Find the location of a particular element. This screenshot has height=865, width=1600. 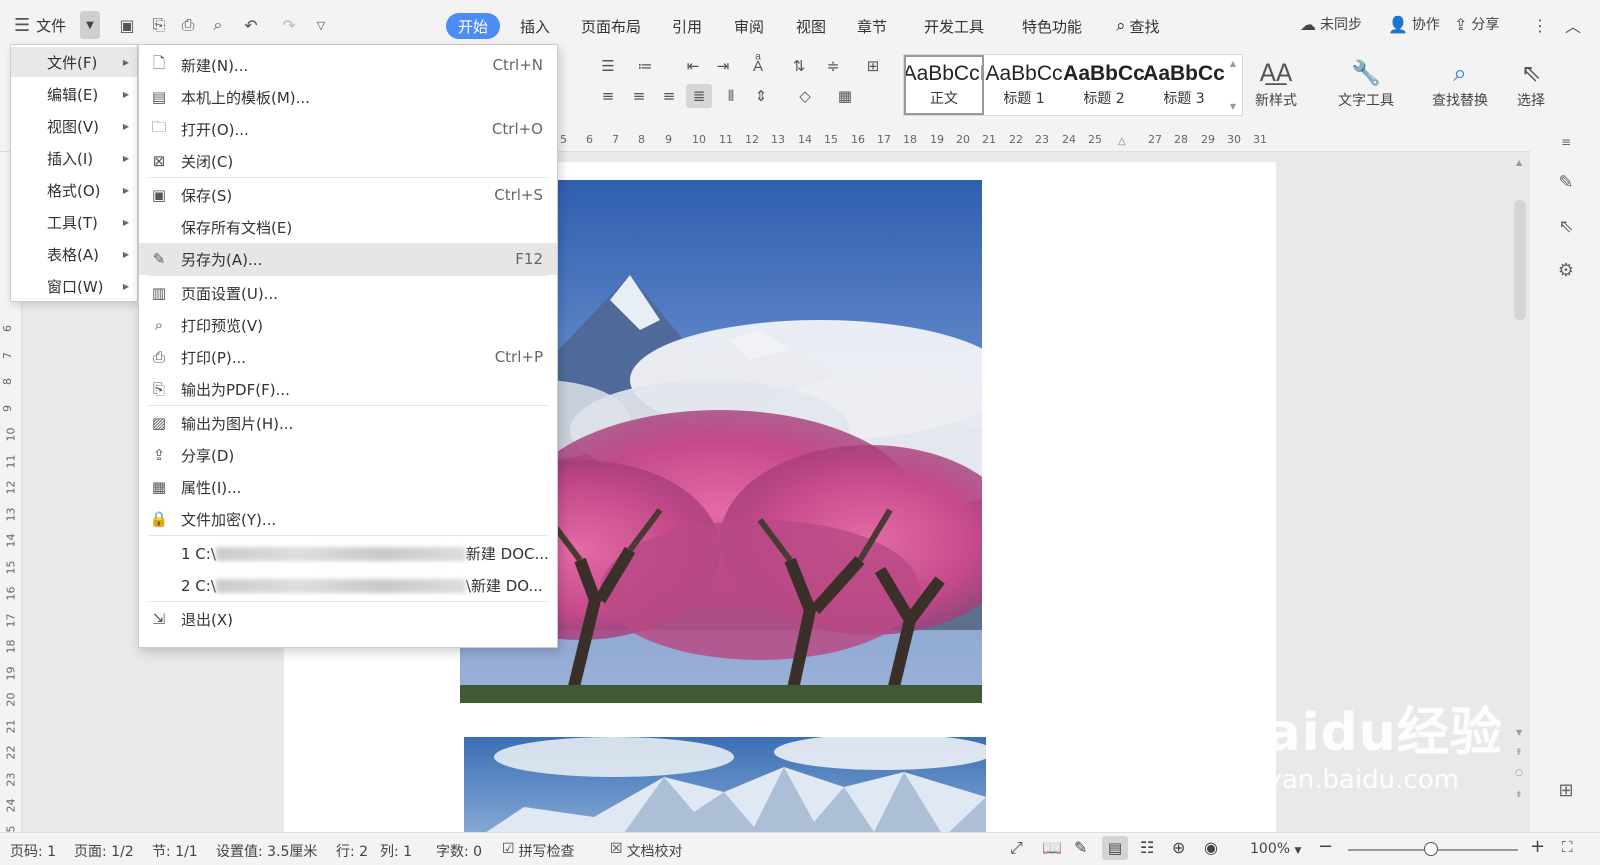

save-icon: ▣ is located at coordinates (127, 25).